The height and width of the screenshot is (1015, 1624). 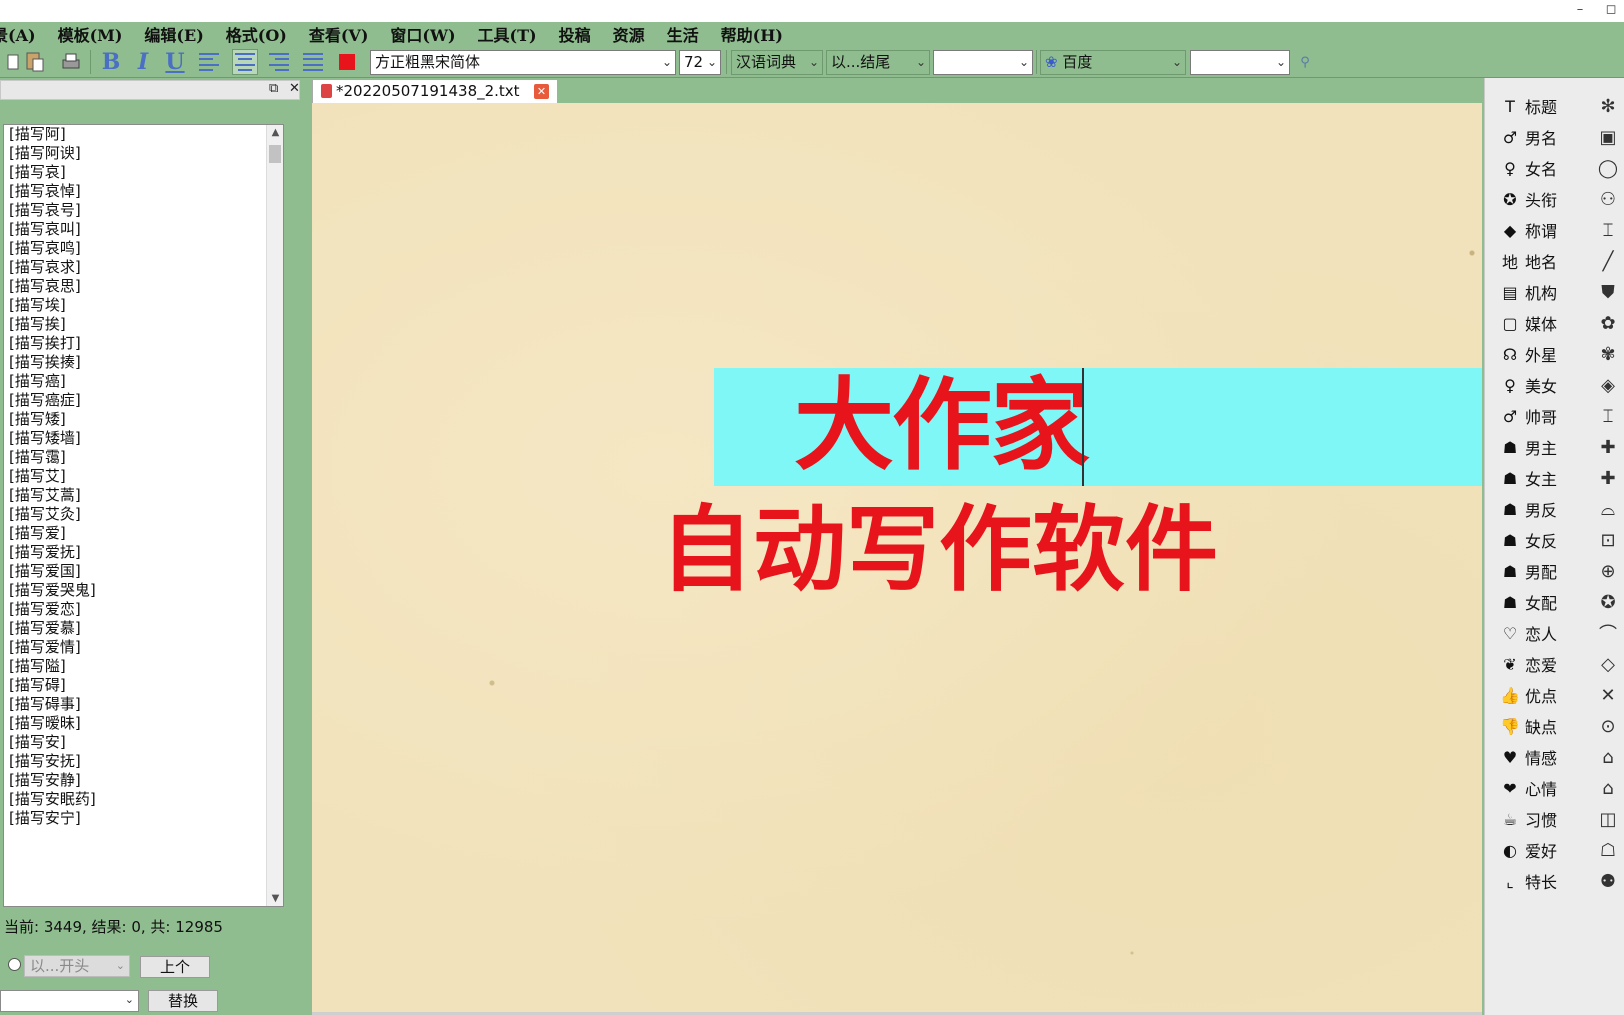 What do you see at coordinates (143, 723) in the screenshot?
I see `list-item: [描写暧昧]` at bounding box center [143, 723].